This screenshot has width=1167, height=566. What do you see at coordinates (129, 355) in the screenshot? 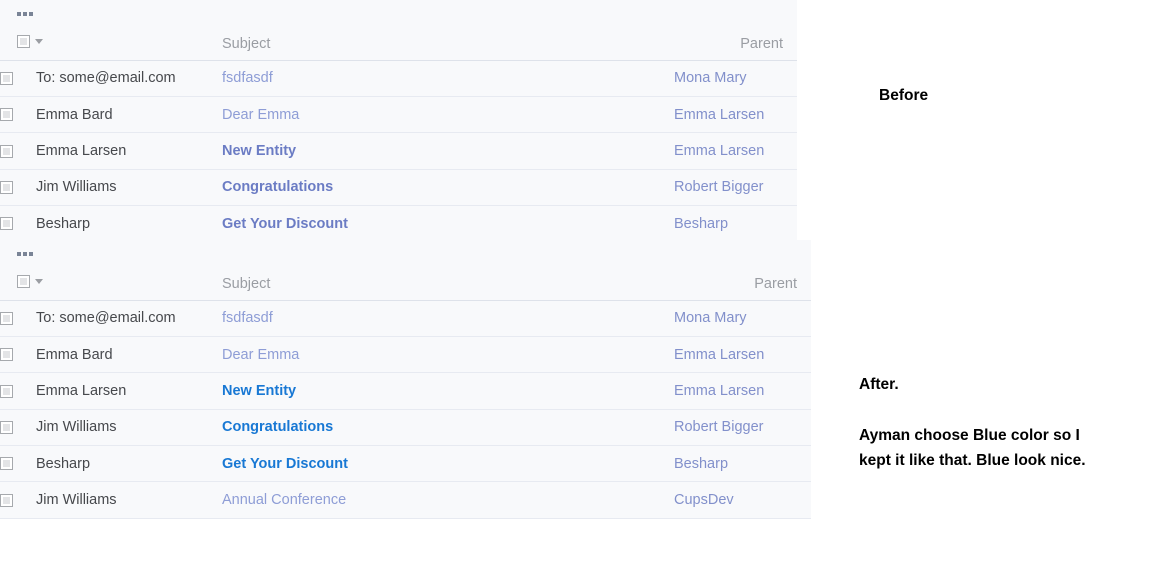
I see `cell-from: Emma Bard` at bounding box center [129, 355].